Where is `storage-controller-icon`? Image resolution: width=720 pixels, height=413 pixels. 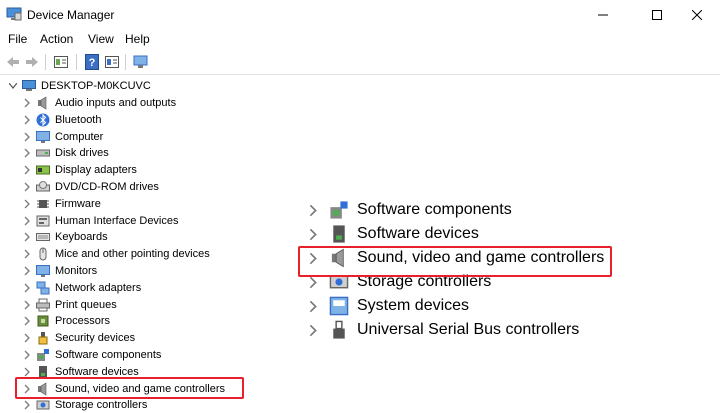
storage-controller-icon is located at coordinates (43, 405).